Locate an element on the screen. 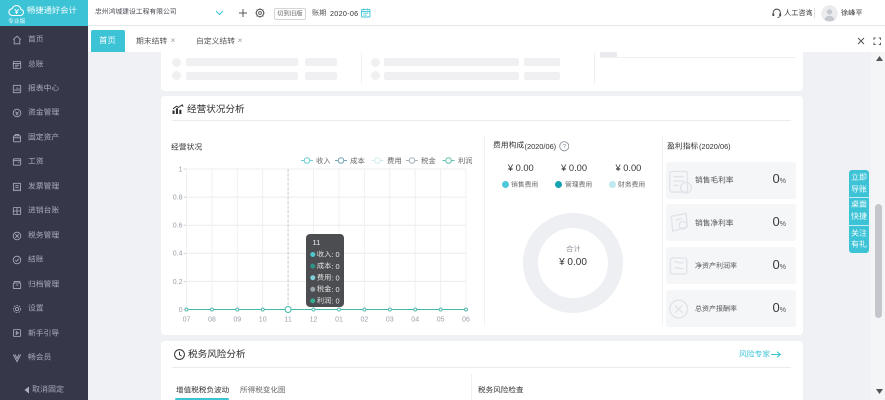 The image size is (885, 400). svg-text: 0.6 is located at coordinates (178, 226).